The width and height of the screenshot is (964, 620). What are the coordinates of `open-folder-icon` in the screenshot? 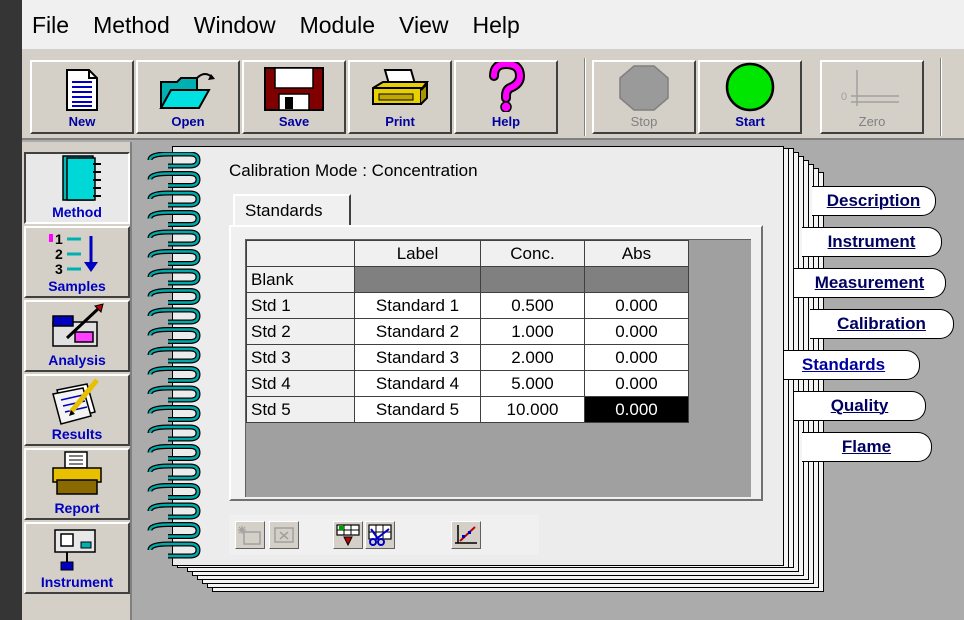 It's located at (187, 91).